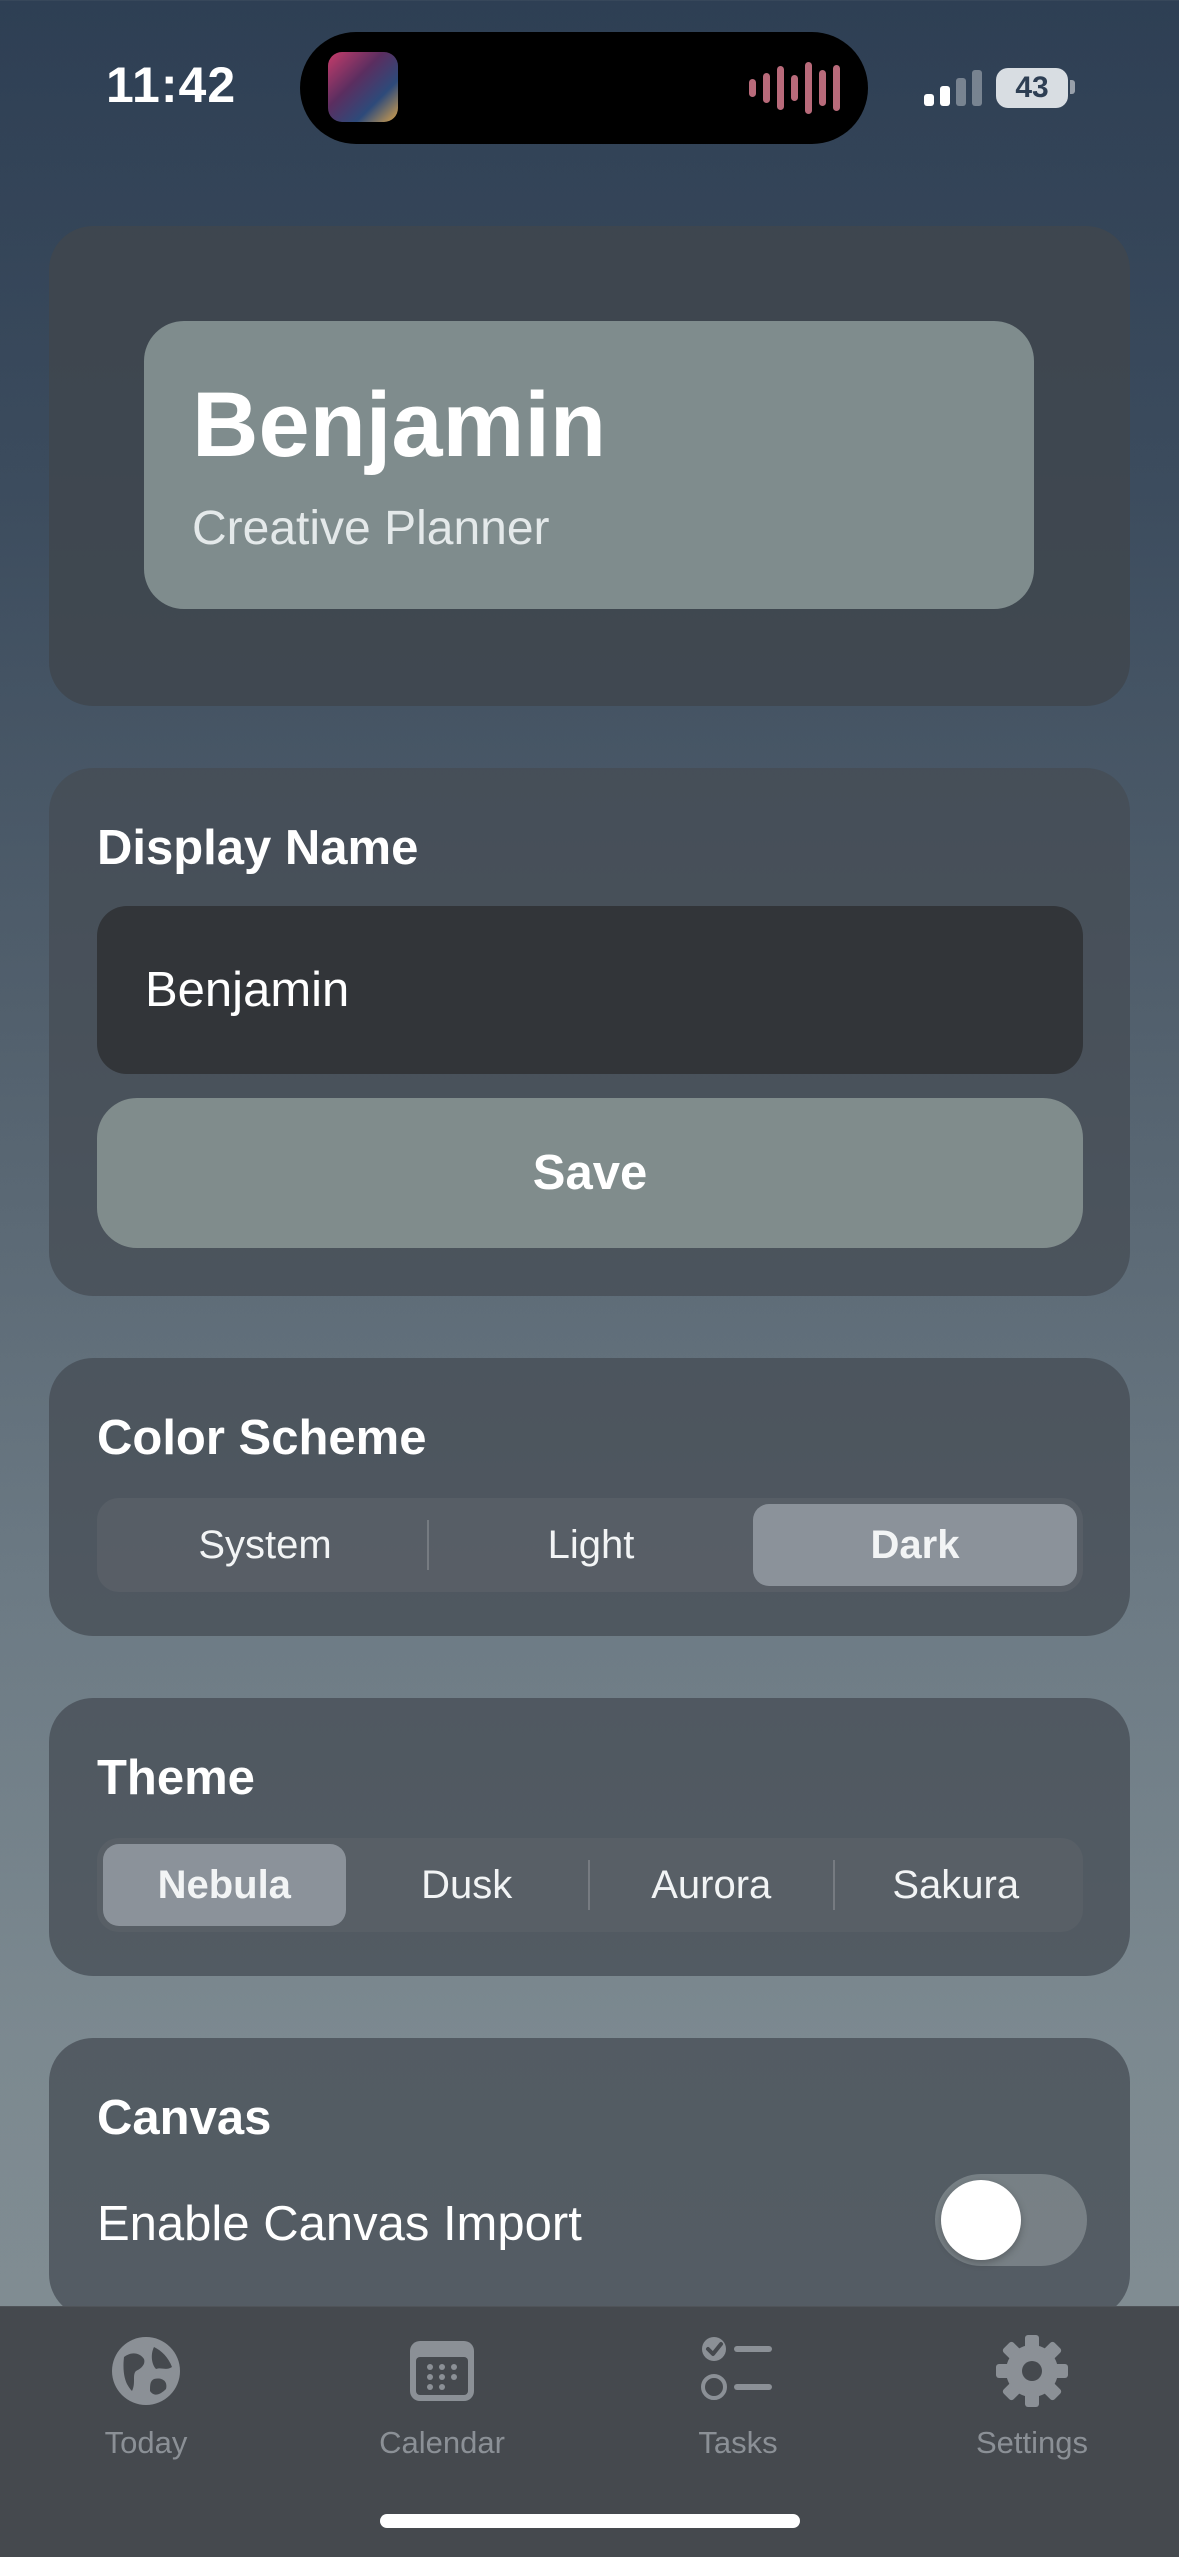  What do you see at coordinates (956, 1885) in the screenshot?
I see `theme-option-sakura: Sakura` at bounding box center [956, 1885].